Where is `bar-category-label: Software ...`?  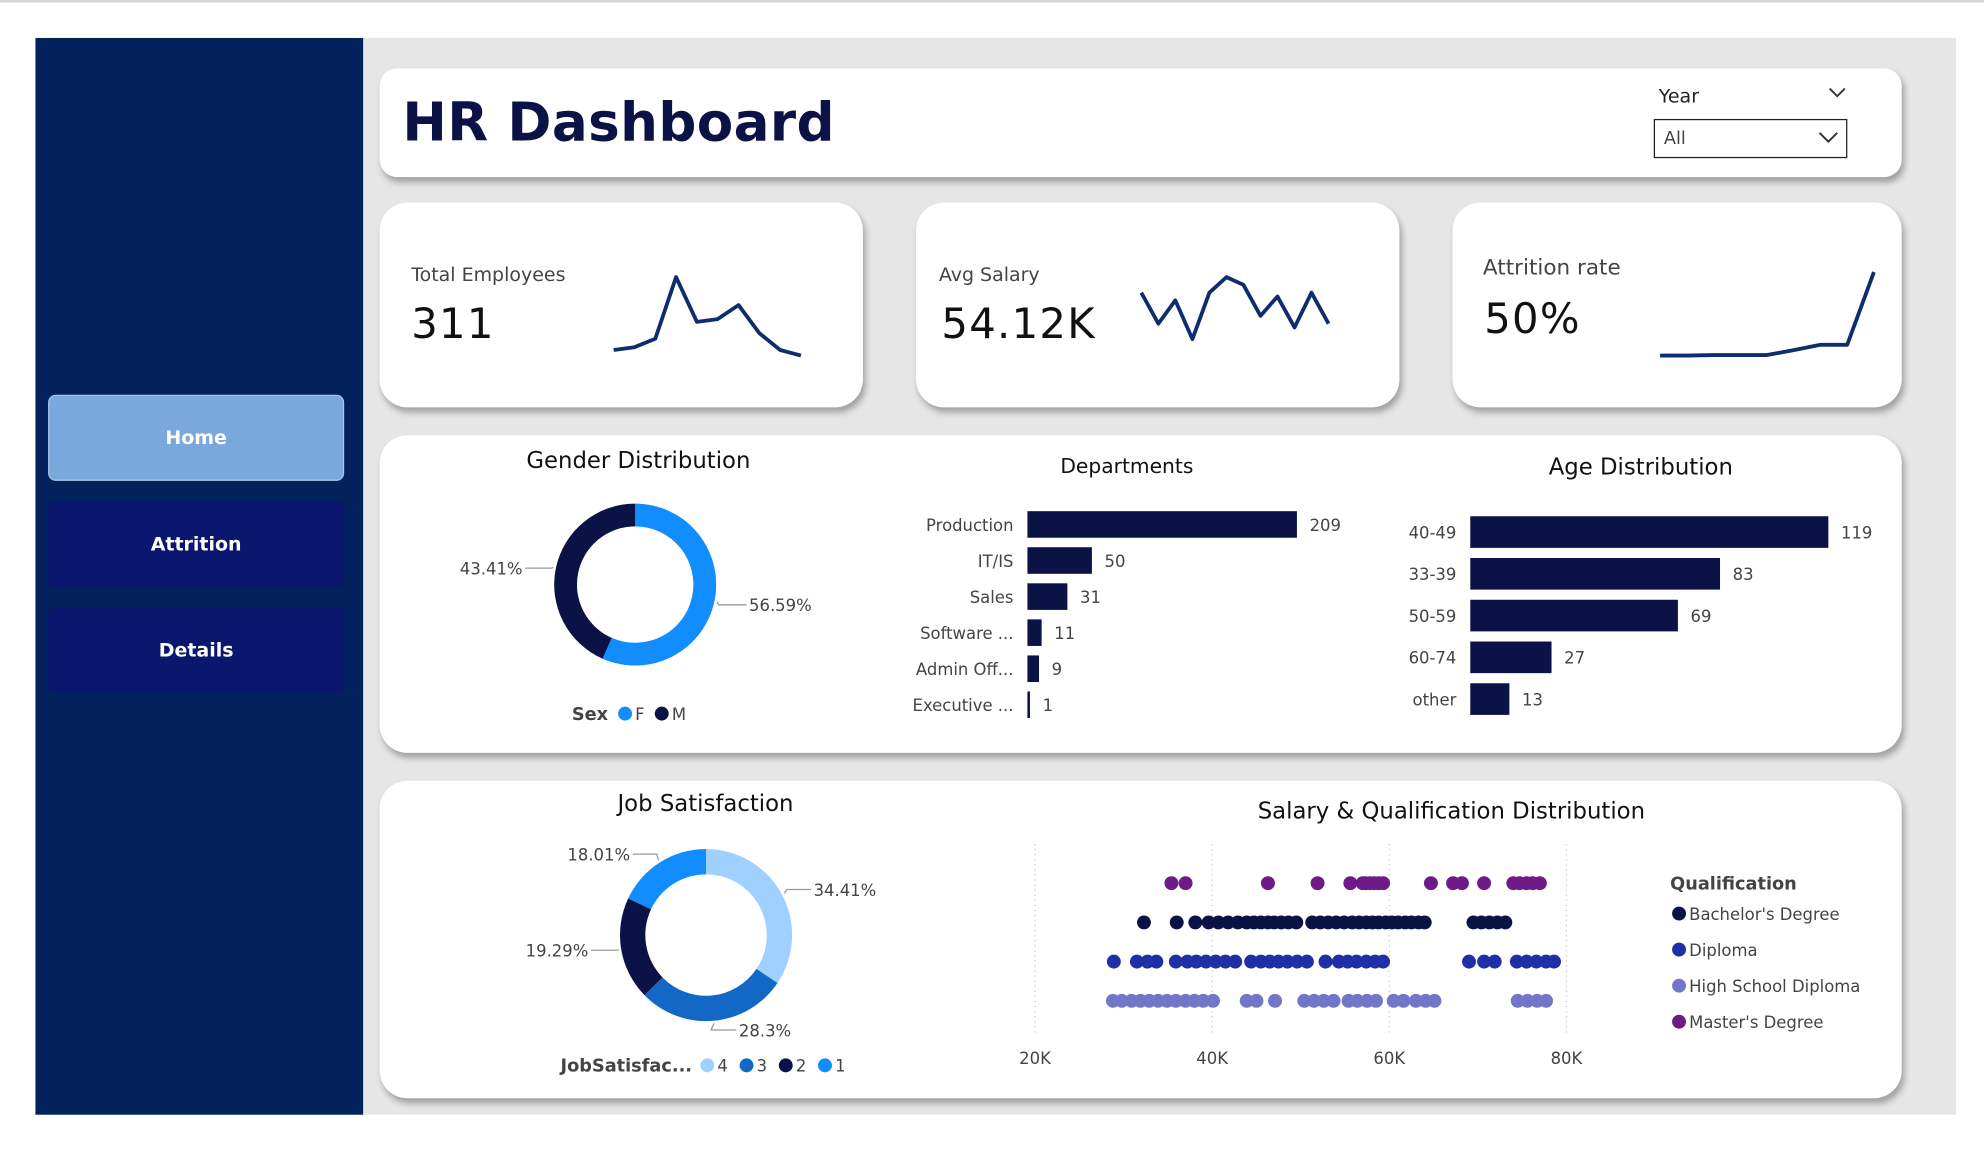 bar-category-label: Software ... is located at coordinates (966, 633).